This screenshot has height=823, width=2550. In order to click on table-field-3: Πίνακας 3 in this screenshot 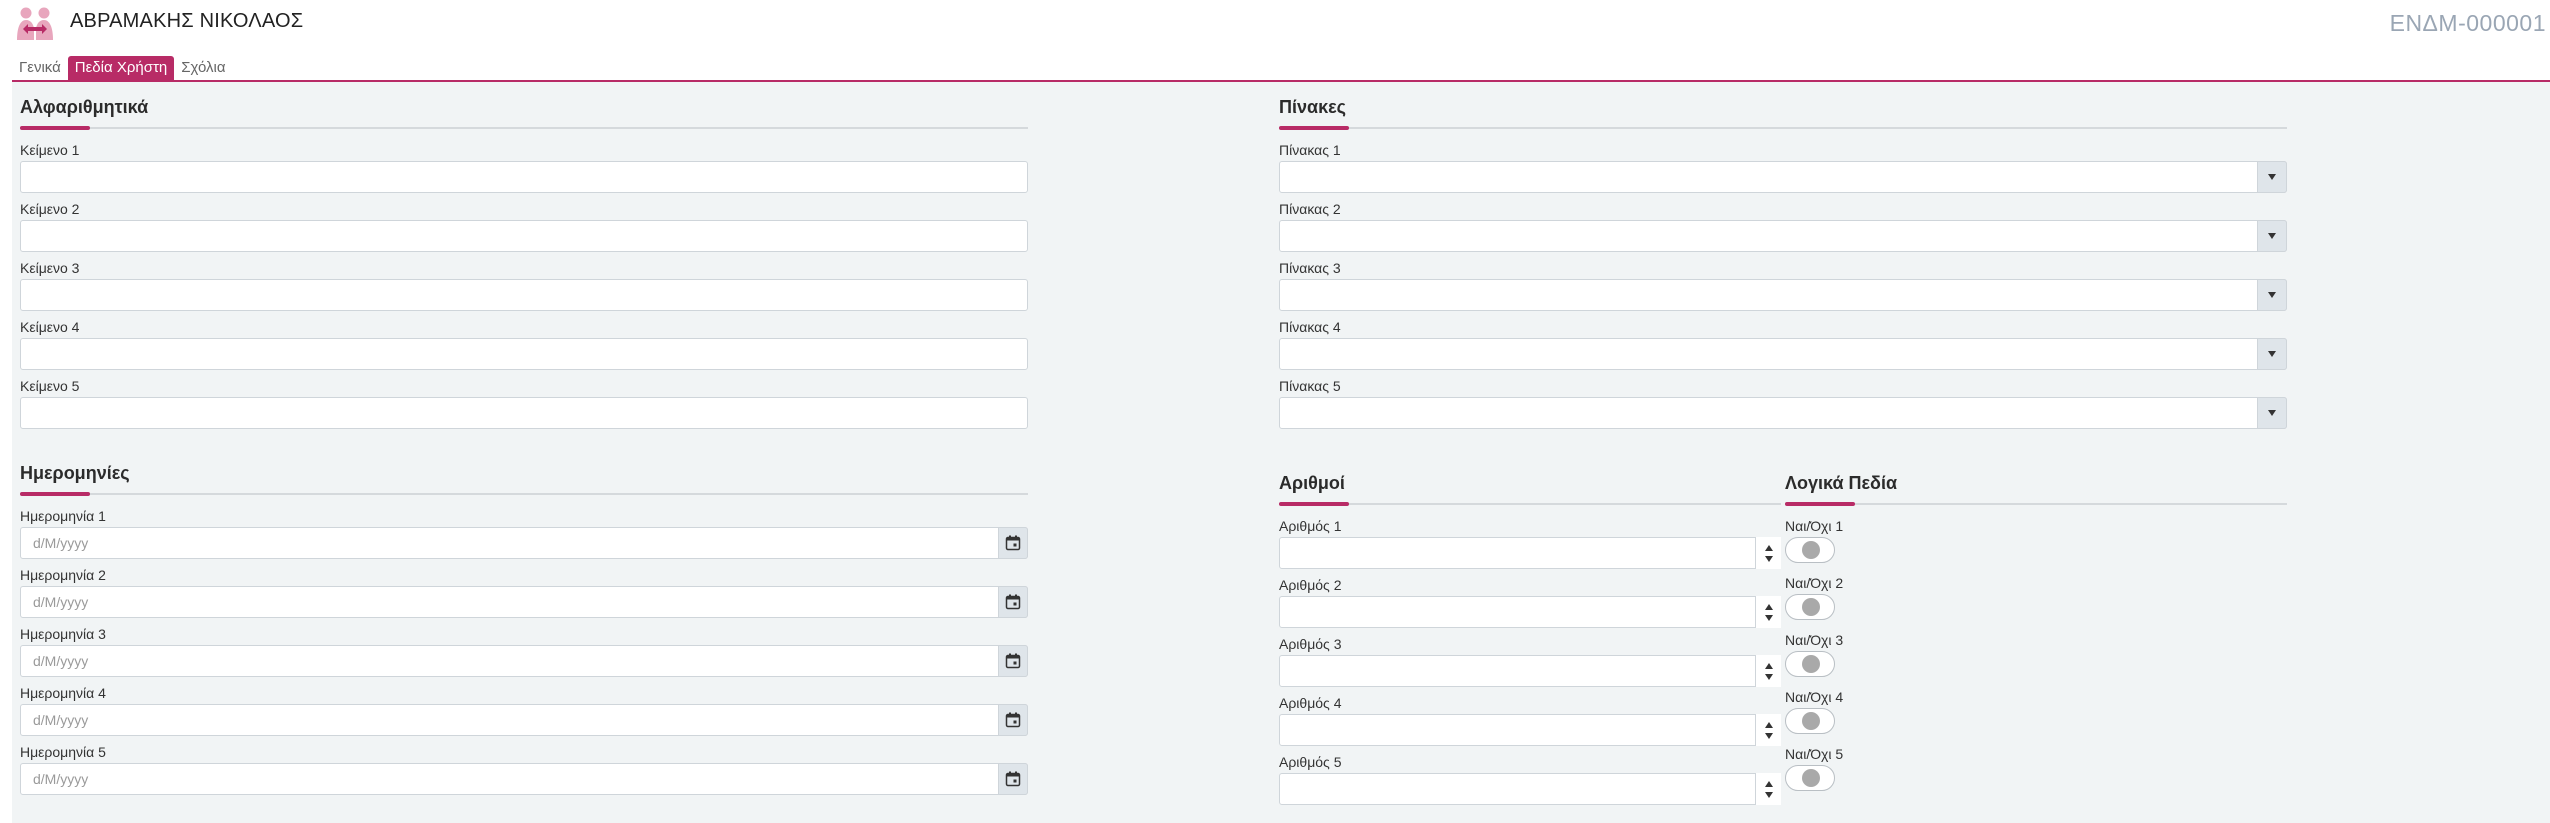, I will do `click(1783, 285)`.